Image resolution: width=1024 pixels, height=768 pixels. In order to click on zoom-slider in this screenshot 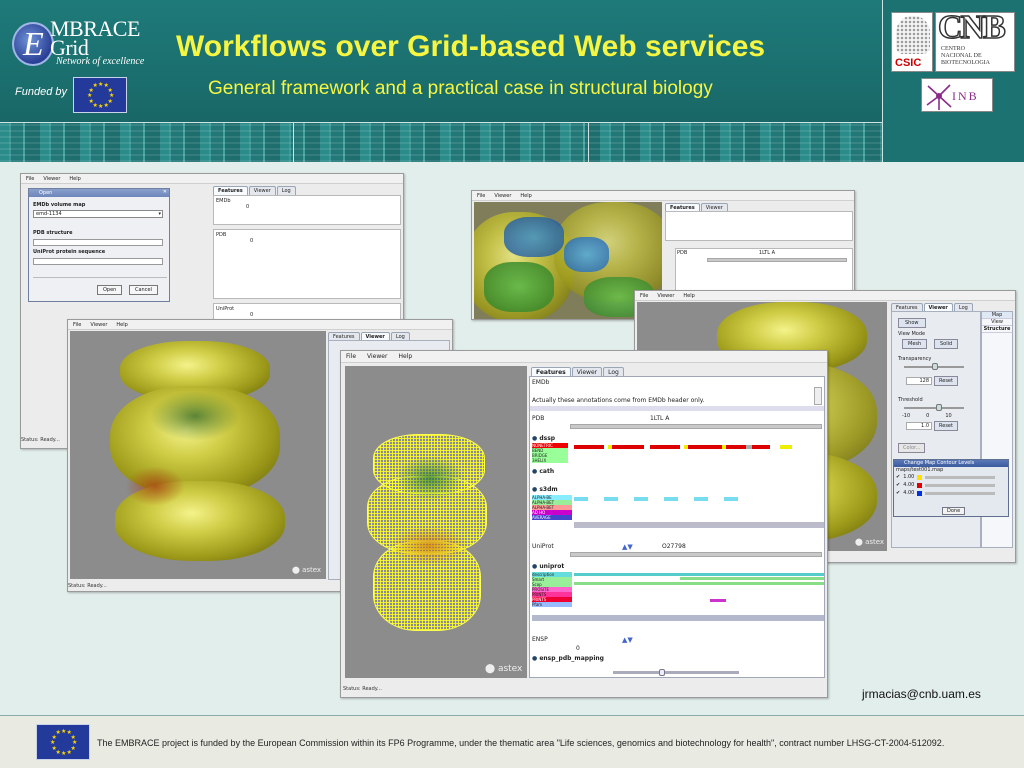, I will do `click(676, 672)`.